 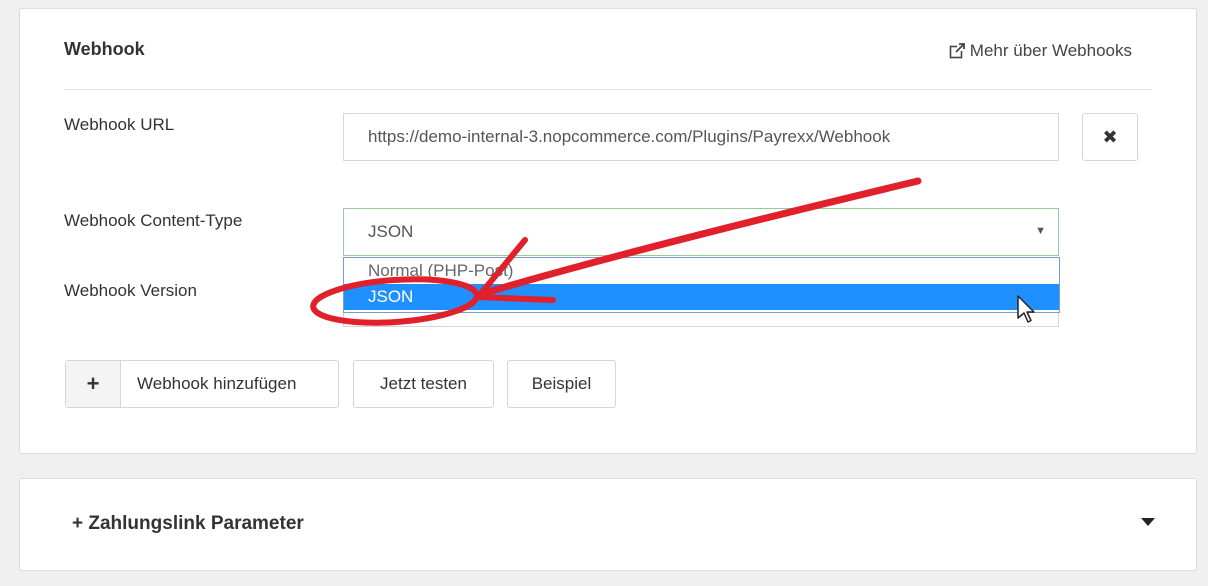 I want to click on add-webhook-button: + Webhook hinzufügen, so click(x=202, y=384).